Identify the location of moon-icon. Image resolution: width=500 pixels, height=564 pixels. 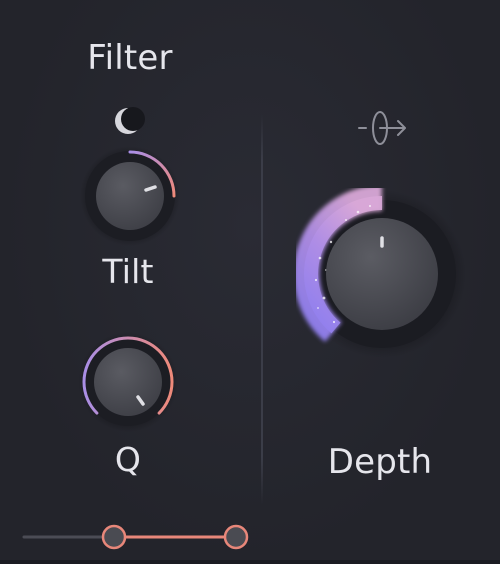
(128, 121).